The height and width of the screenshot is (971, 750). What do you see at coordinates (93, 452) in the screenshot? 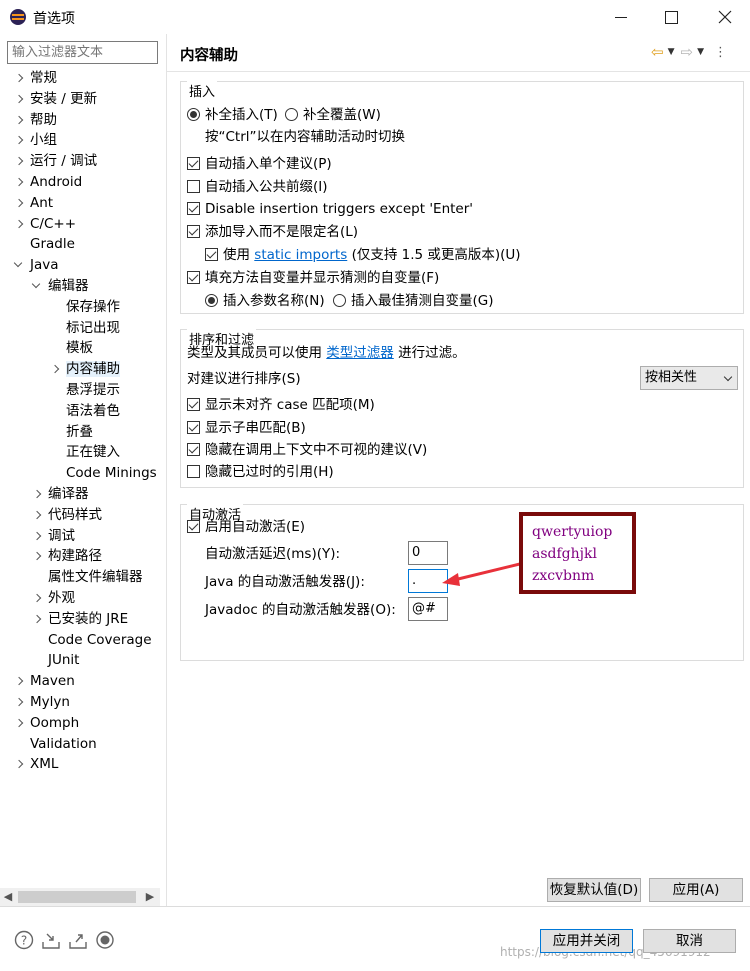
I see `tree-item-18: 正在键入` at bounding box center [93, 452].